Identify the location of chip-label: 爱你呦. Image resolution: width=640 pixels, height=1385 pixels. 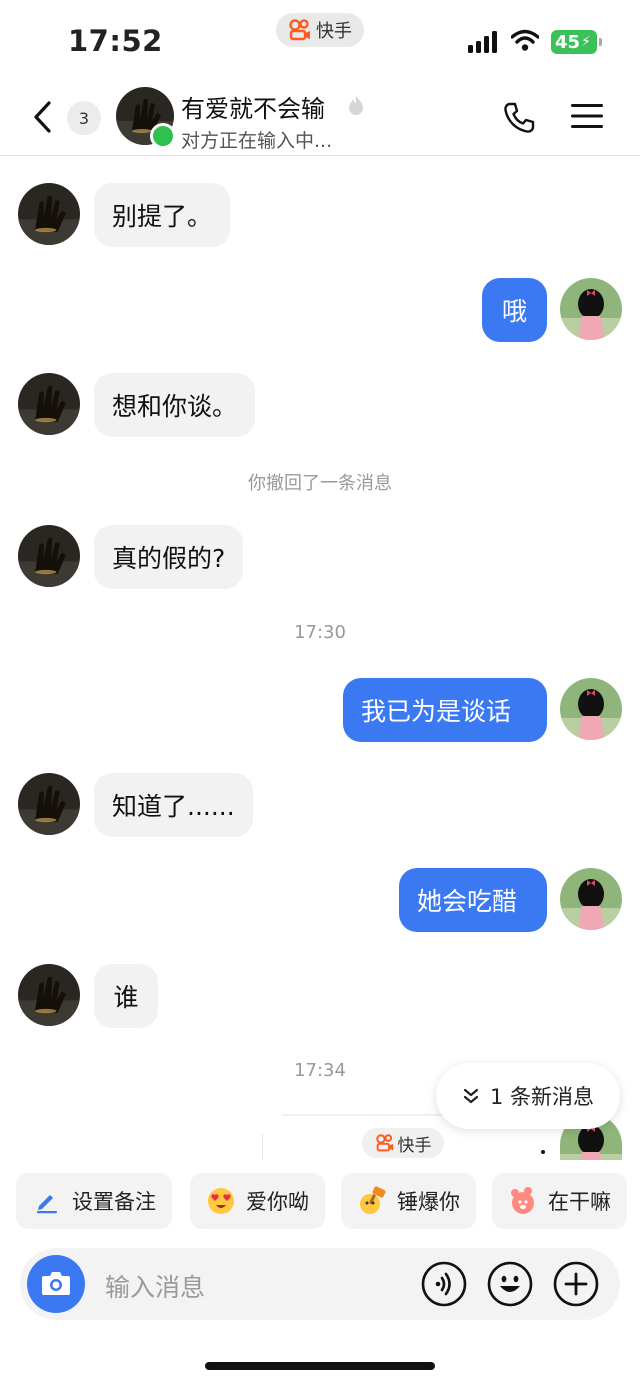
(277, 1202).